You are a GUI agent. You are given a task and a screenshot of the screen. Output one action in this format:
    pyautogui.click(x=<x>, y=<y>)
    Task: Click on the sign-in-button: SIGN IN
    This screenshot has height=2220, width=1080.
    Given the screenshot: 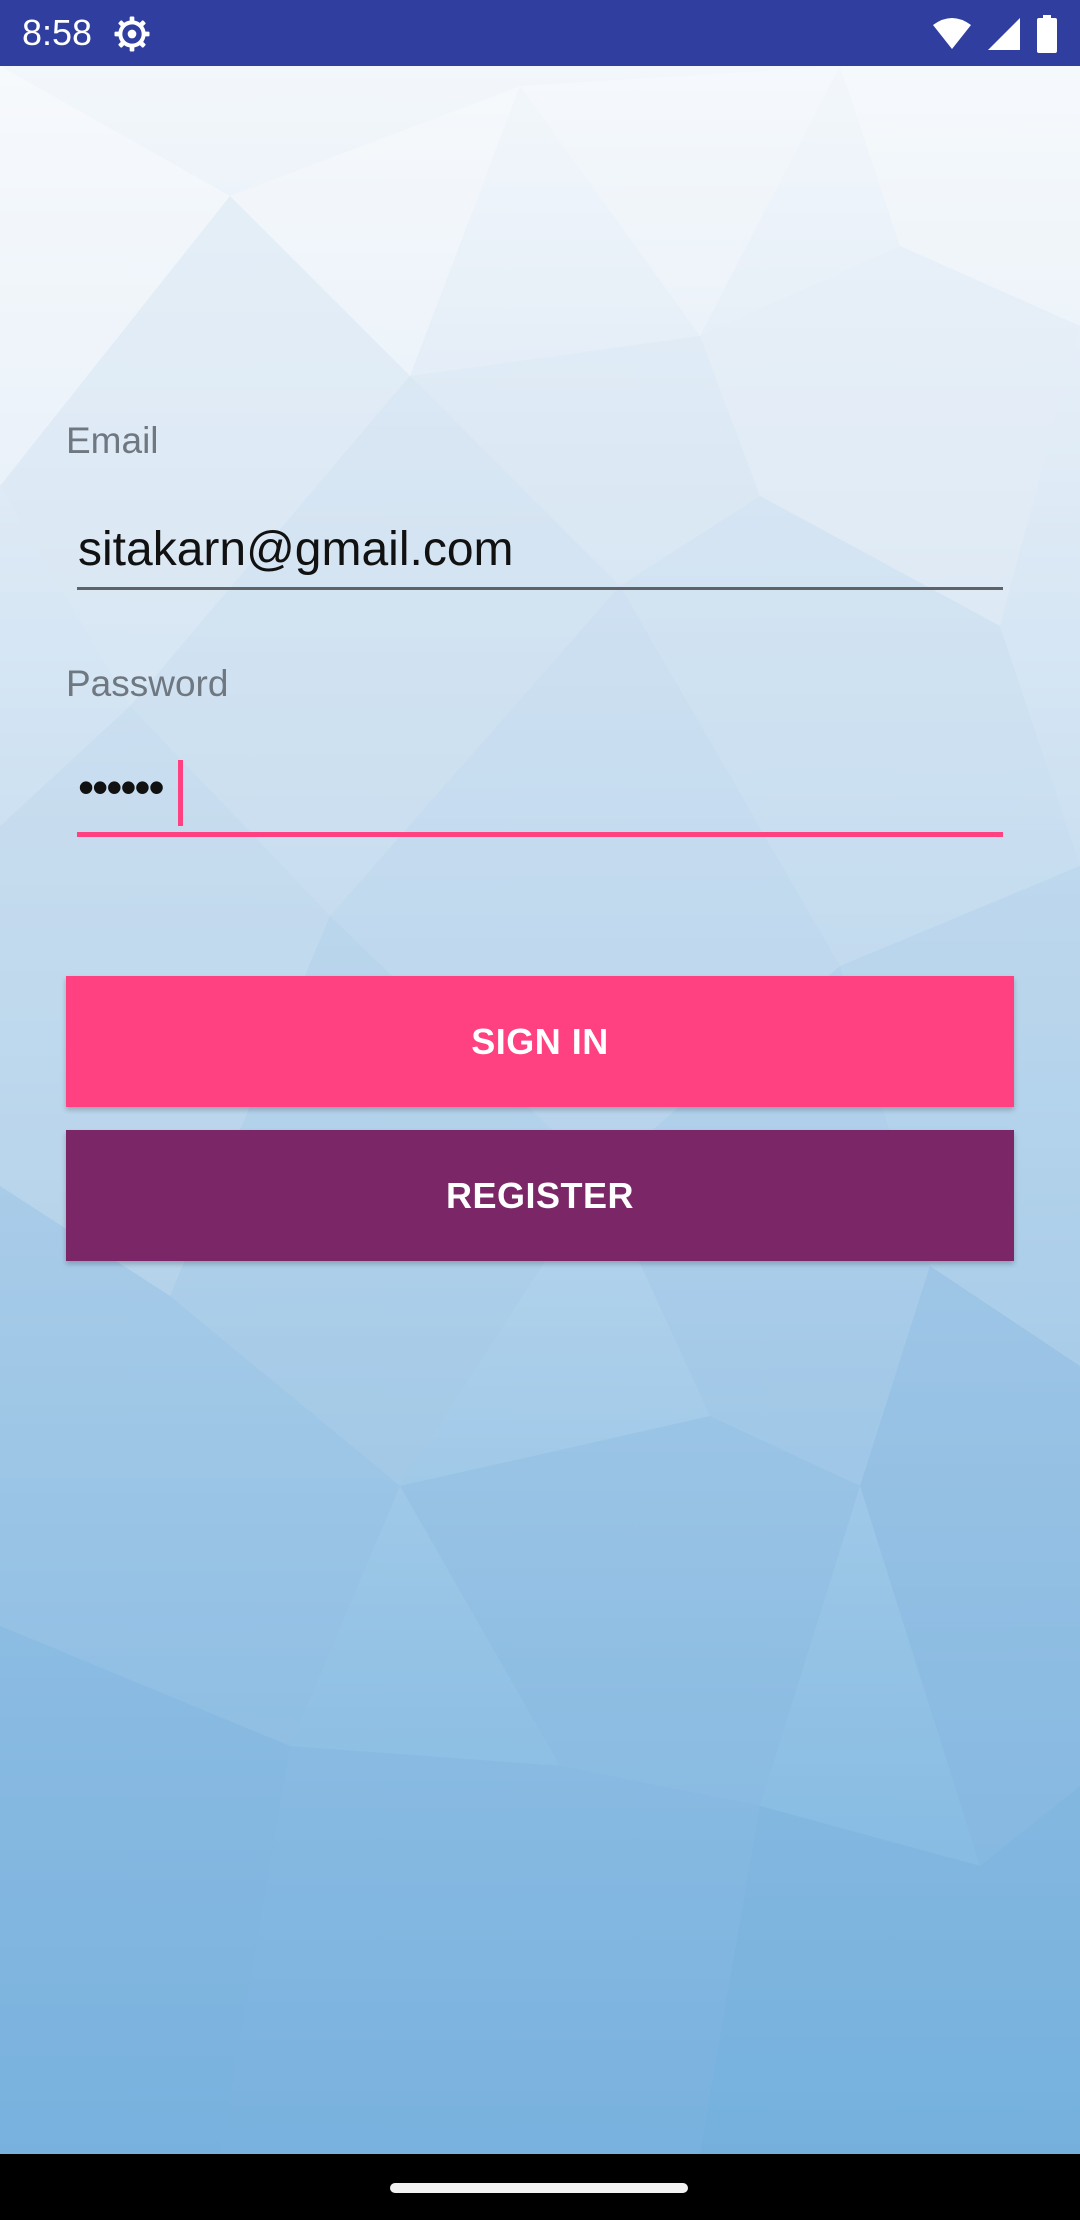 What is the action you would take?
    pyautogui.click(x=540, y=1041)
    